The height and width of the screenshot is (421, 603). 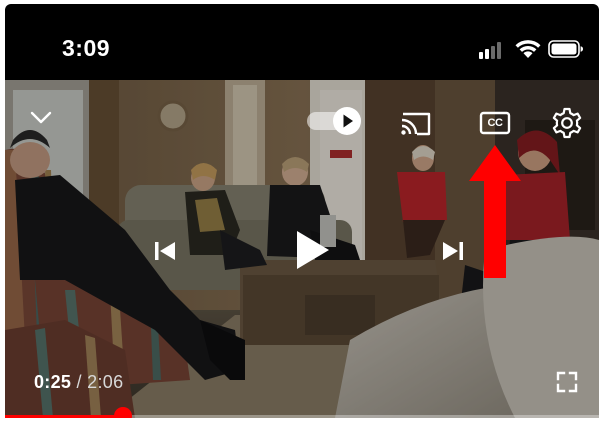 I want to click on wifi-icon, so click(x=528, y=49).